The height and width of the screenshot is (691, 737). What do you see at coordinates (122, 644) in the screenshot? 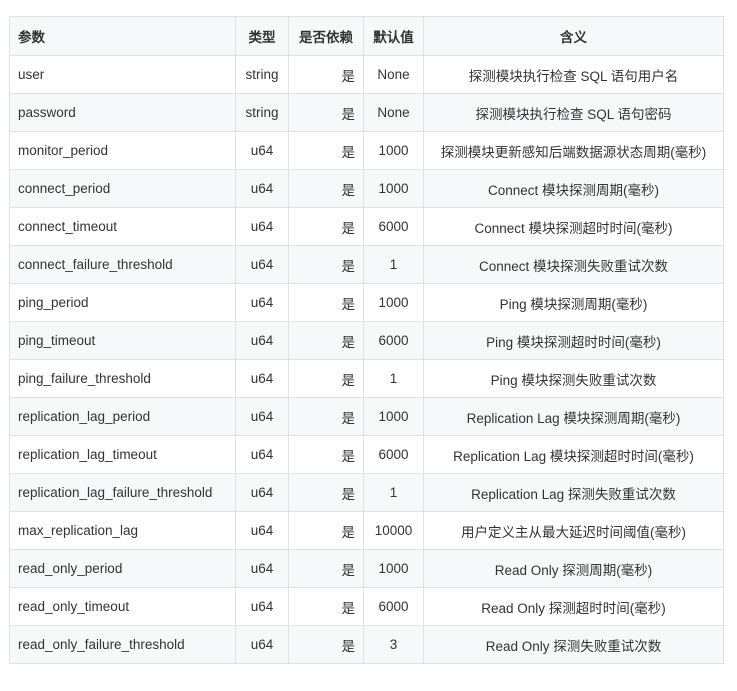
I see `cell-param: read_only_failure_threshold` at bounding box center [122, 644].